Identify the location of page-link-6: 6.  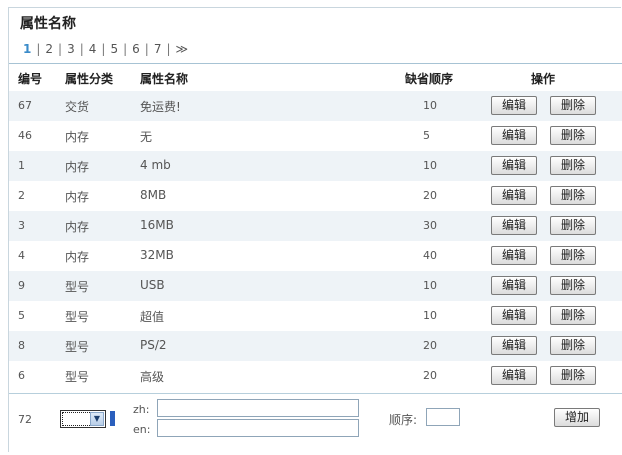
(136, 49).